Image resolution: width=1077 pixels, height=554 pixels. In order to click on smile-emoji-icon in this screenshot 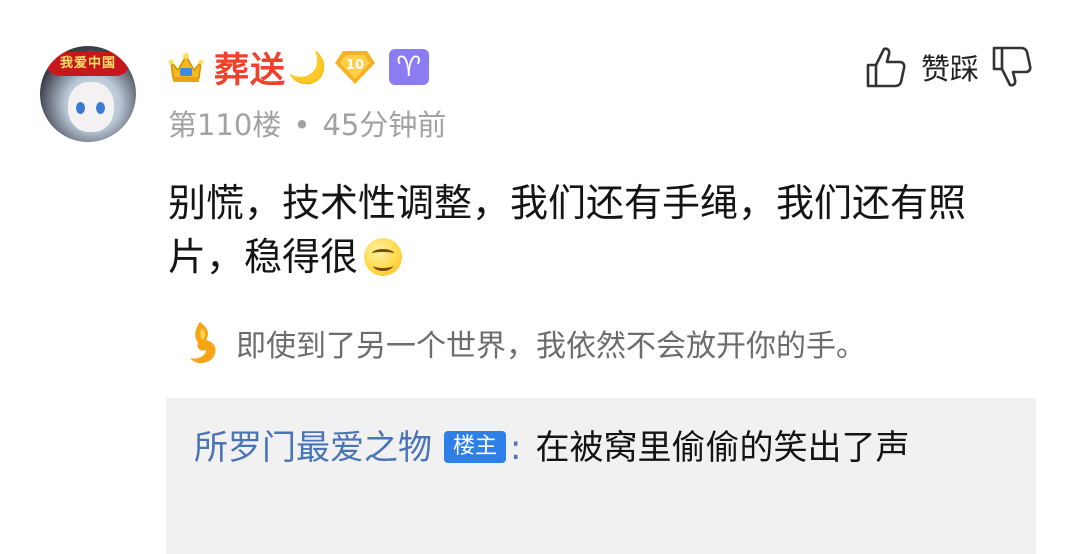, I will do `click(383, 257)`.